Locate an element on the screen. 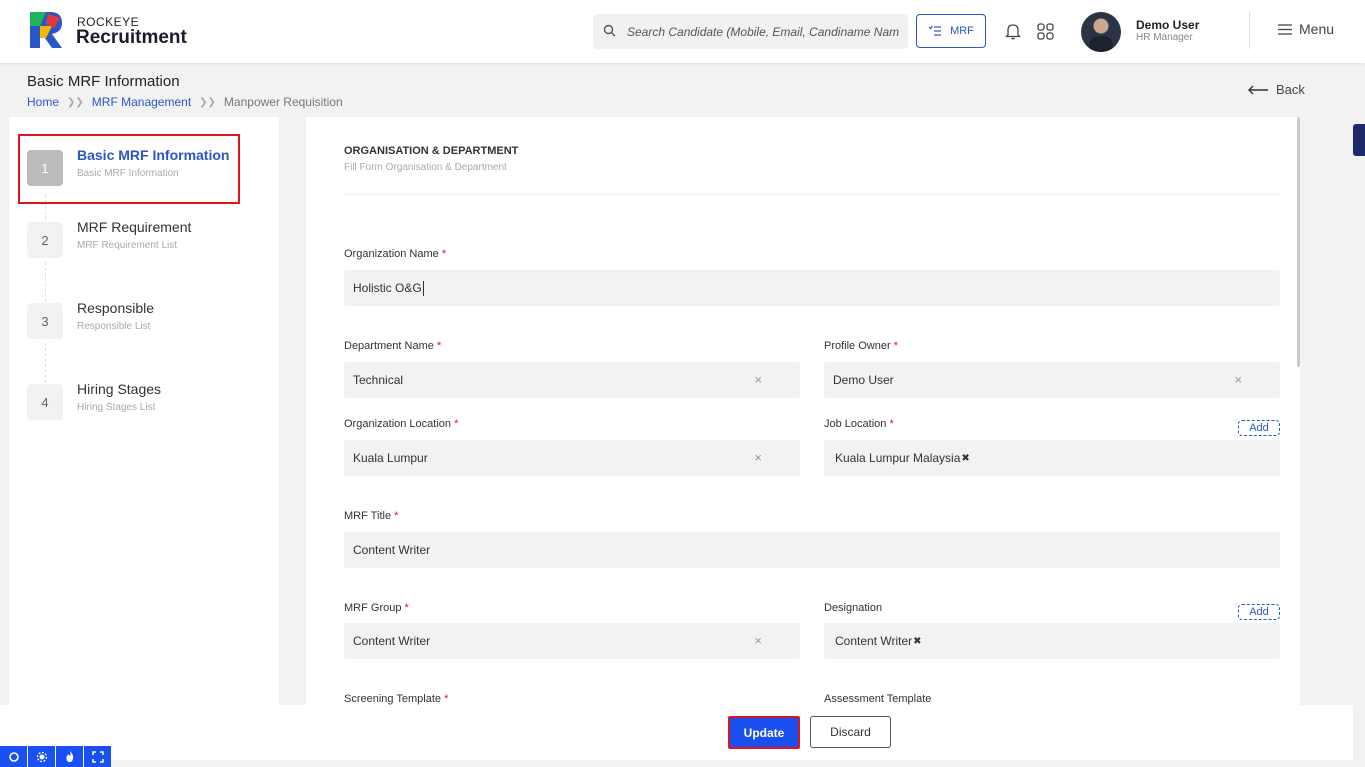  job-location-label: Job Location * is located at coordinates (859, 424).